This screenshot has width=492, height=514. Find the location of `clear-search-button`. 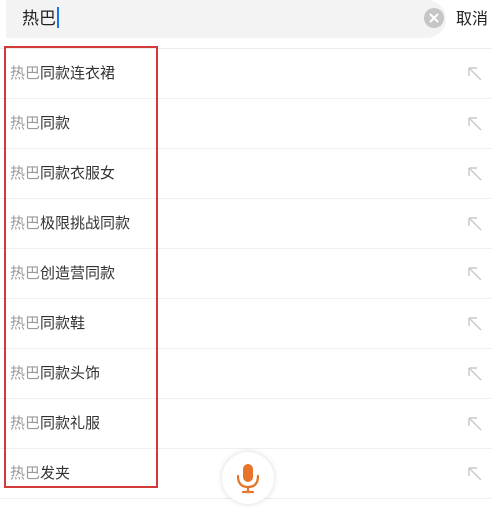

clear-search-button is located at coordinates (434, 18).